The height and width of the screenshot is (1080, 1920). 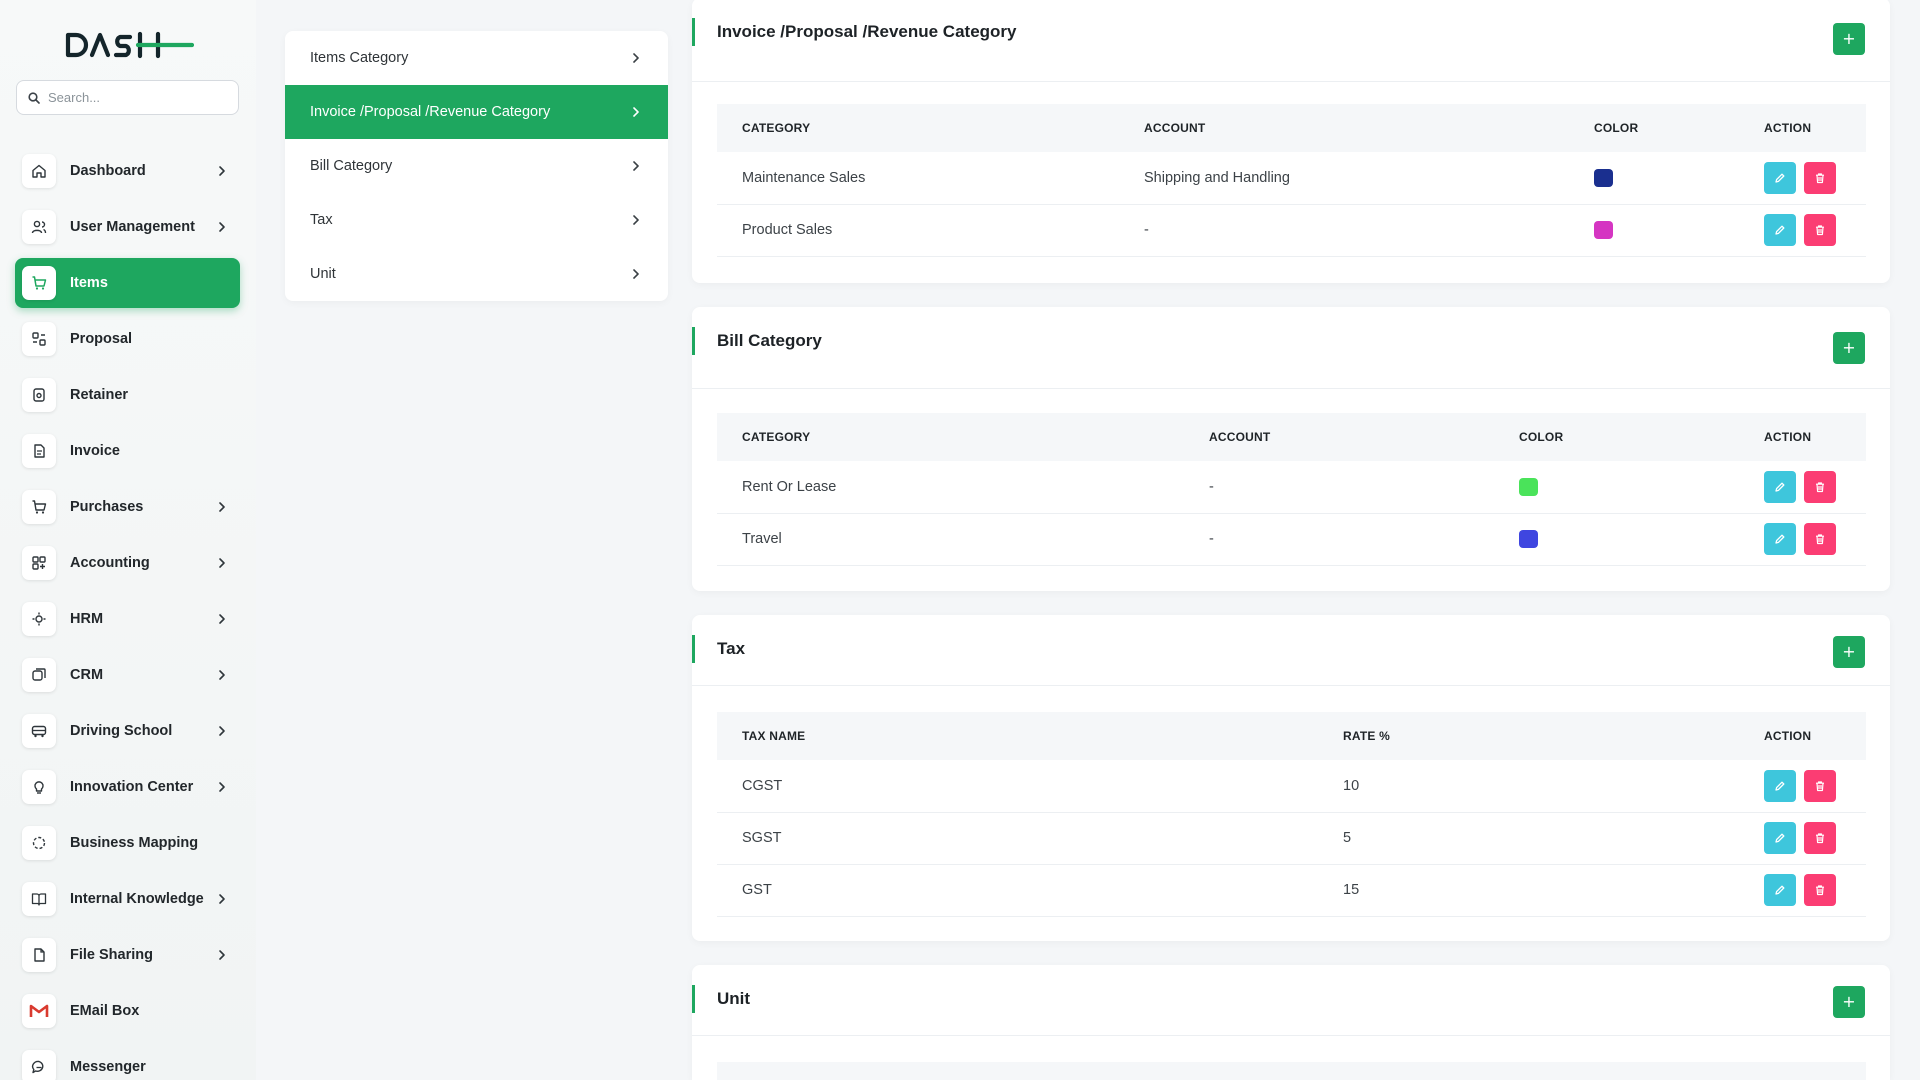 I want to click on column-header: ACCOUNT, so click(x=1175, y=128).